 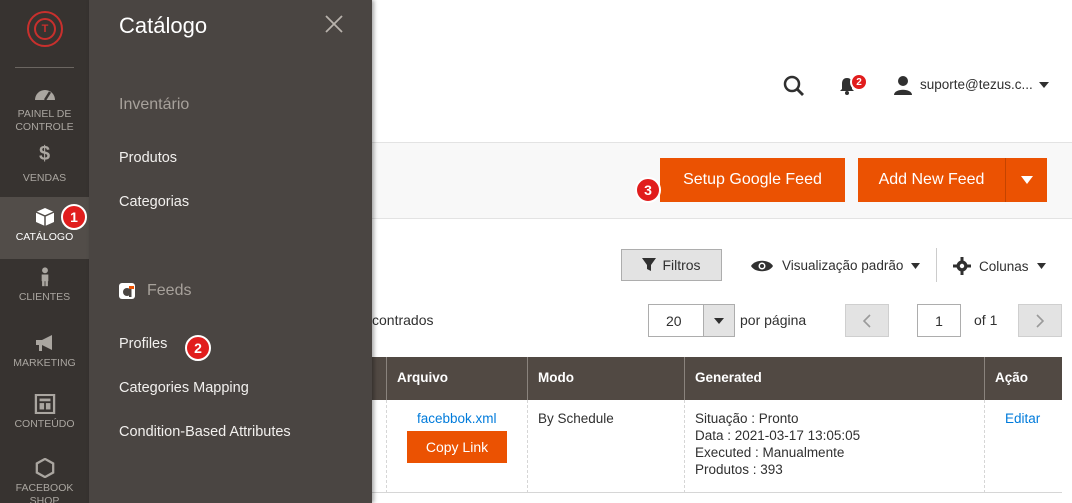 I want to click on dropdown-label: Visualização padrão, so click(x=843, y=265).